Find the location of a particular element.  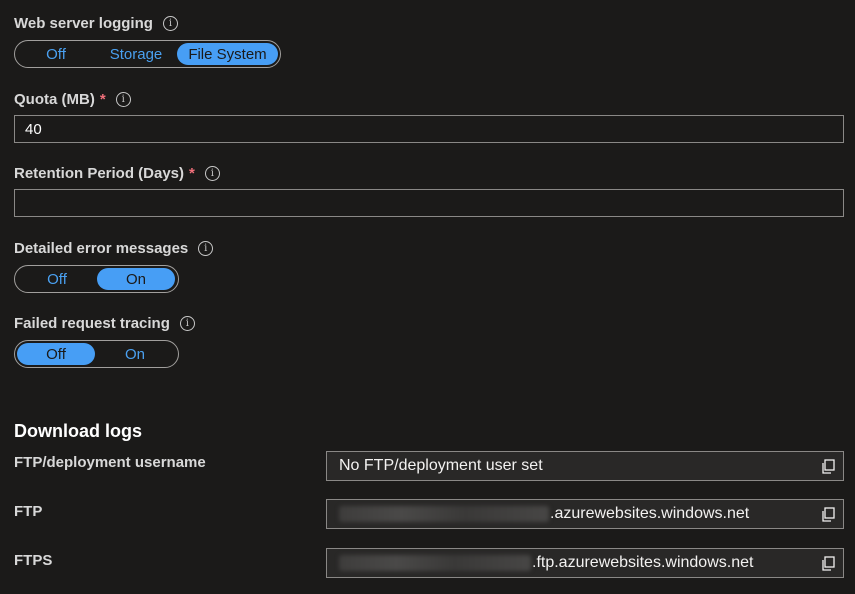

ftps-field: .ftp.azurewebsites.windows.net is located at coordinates (585, 563).